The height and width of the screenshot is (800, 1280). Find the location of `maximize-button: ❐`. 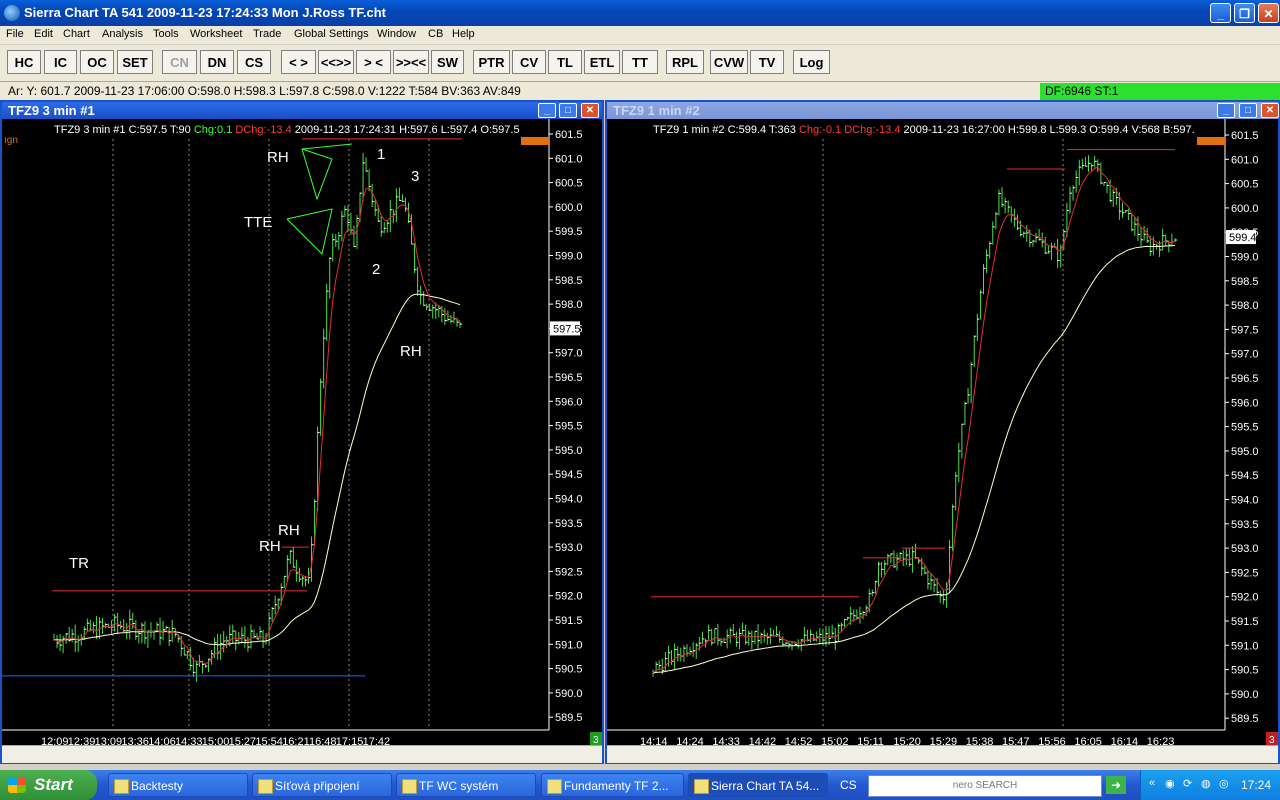

maximize-button: ❐ is located at coordinates (1244, 13).